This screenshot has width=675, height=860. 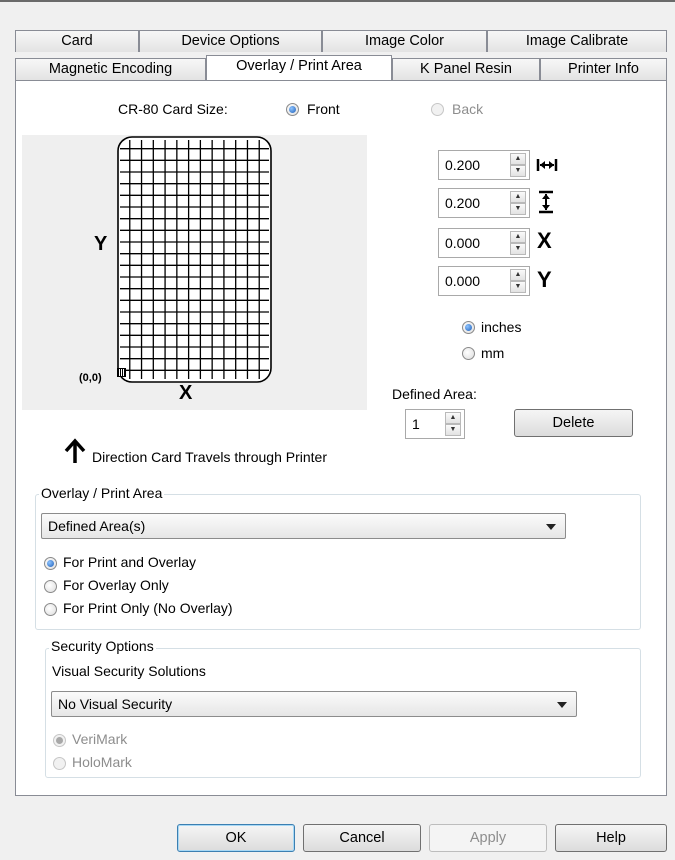 What do you see at coordinates (434, 394) in the screenshot?
I see `defined-area-label: Defined Area:` at bounding box center [434, 394].